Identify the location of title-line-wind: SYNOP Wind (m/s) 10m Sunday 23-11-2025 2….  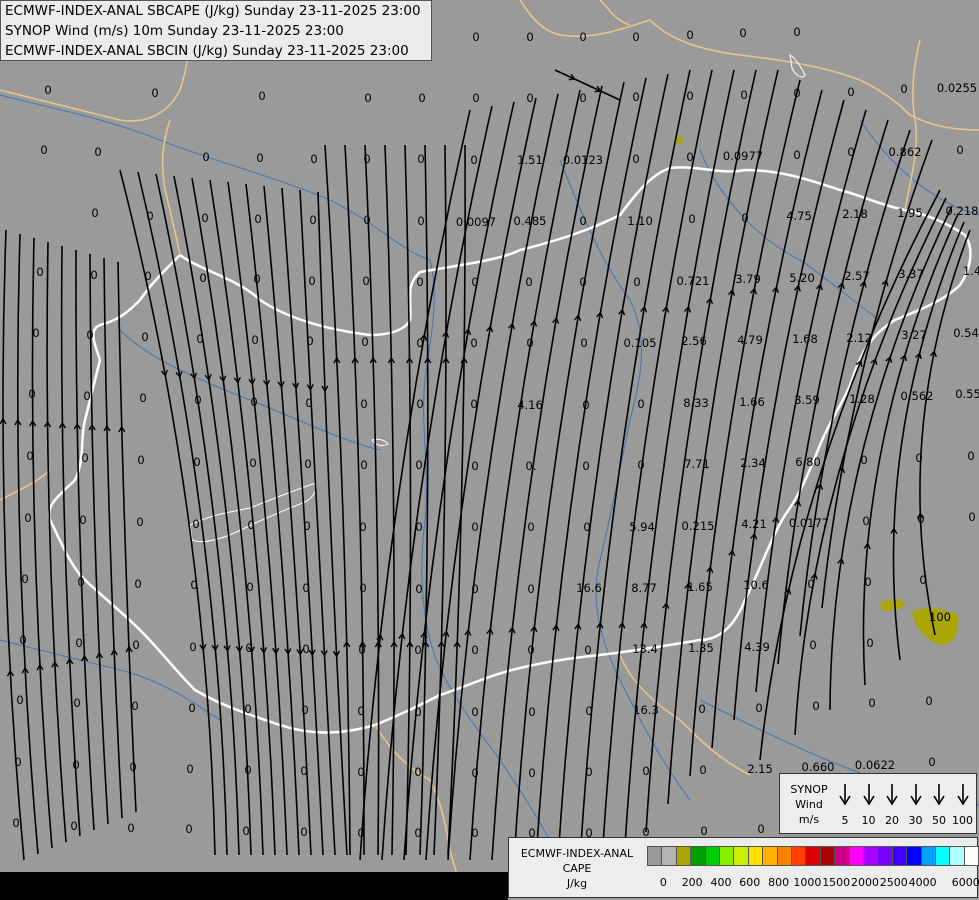
(174, 31).